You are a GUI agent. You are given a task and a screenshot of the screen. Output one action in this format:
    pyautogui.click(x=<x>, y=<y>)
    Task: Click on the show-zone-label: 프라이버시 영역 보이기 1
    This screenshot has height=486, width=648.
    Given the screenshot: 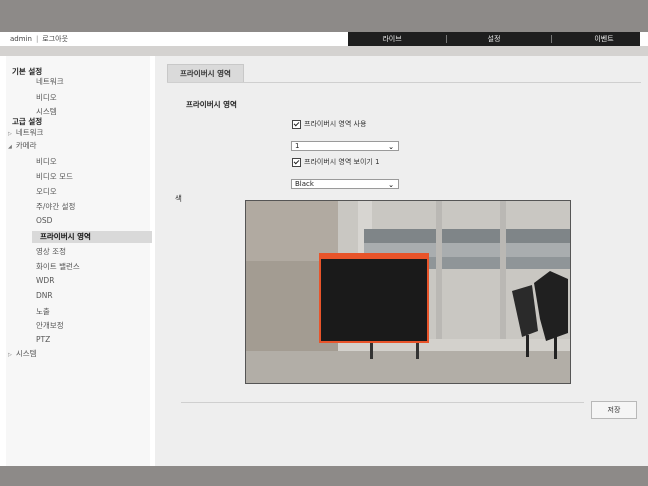 What is the action you would take?
    pyautogui.click(x=342, y=162)
    